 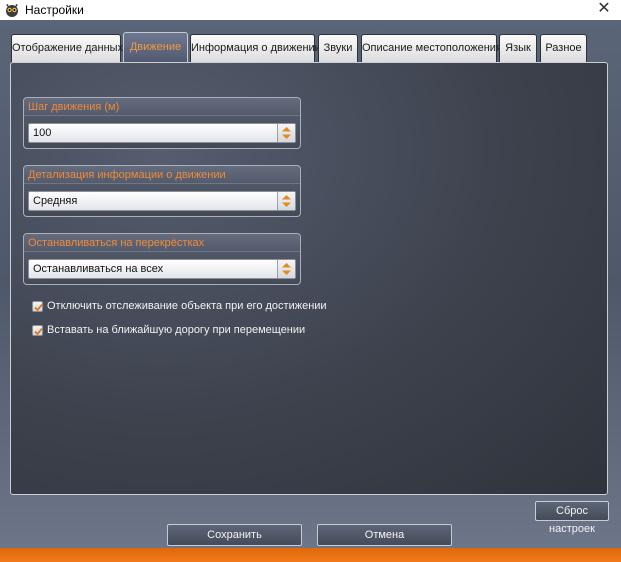 I want to click on movement-step-group: Шаг движения (м) 100, so click(x=162, y=123).